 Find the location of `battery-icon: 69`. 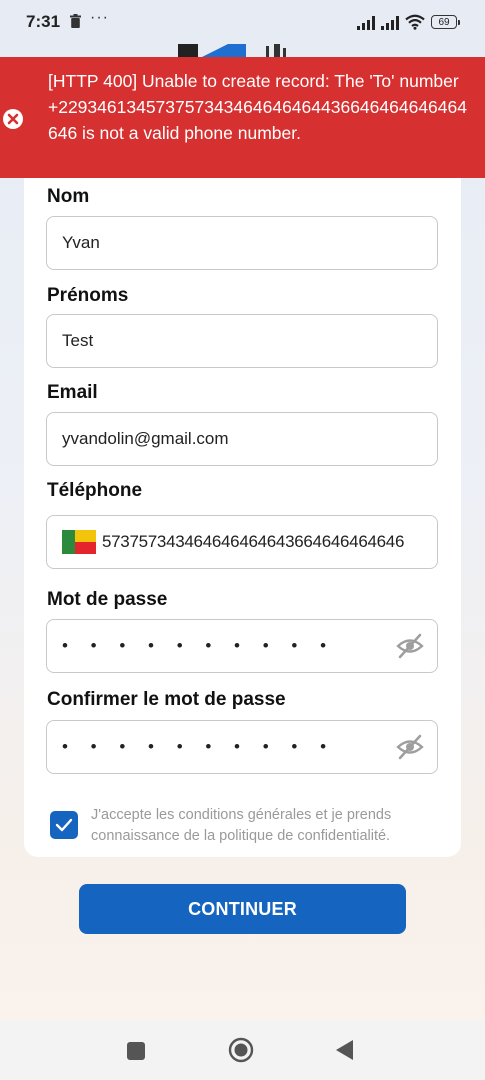

battery-icon: 69 is located at coordinates (445, 22).